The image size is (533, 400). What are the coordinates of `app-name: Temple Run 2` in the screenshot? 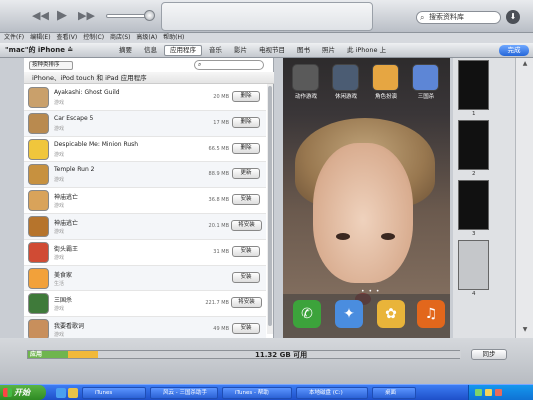 It's located at (74, 170).